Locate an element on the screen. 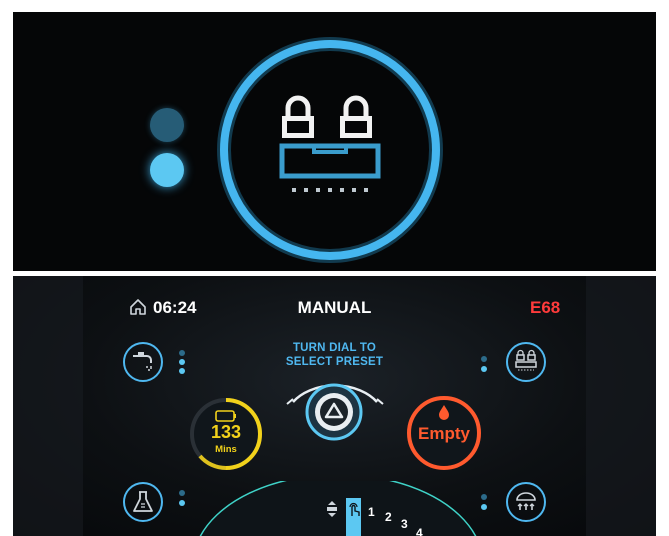  timer-value: 133 is located at coordinates (226, 432).